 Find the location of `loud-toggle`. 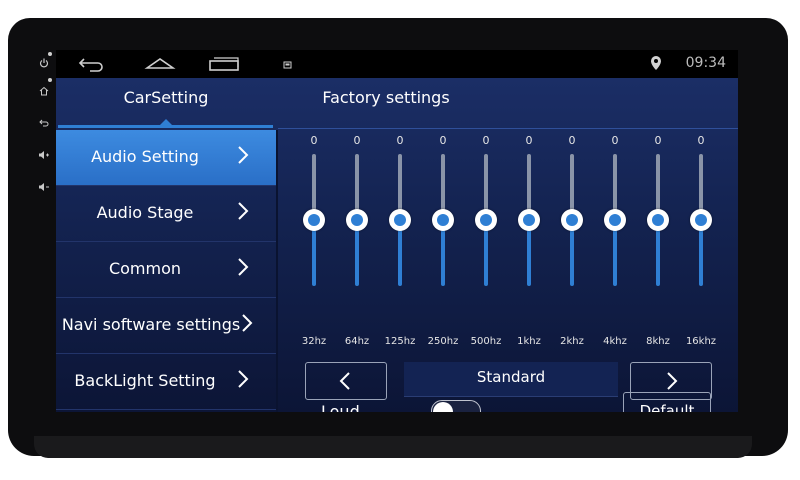

loud-toggle is located at coordinates (456, 406).